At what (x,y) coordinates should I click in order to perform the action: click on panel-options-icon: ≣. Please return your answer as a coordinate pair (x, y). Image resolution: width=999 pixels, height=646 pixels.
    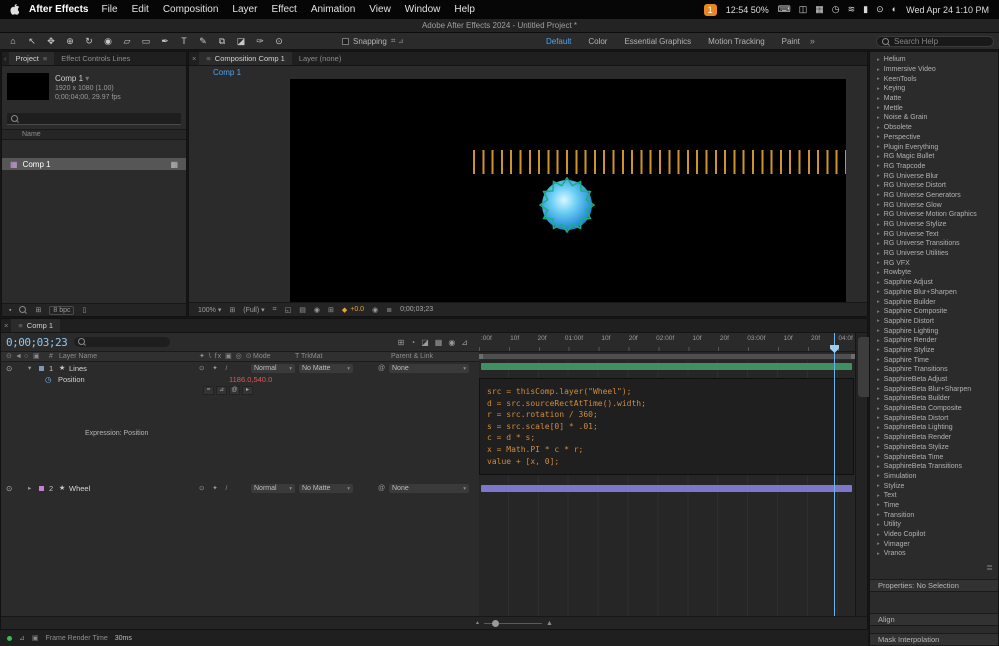
    Looking at the image, I should click on (989, 567).